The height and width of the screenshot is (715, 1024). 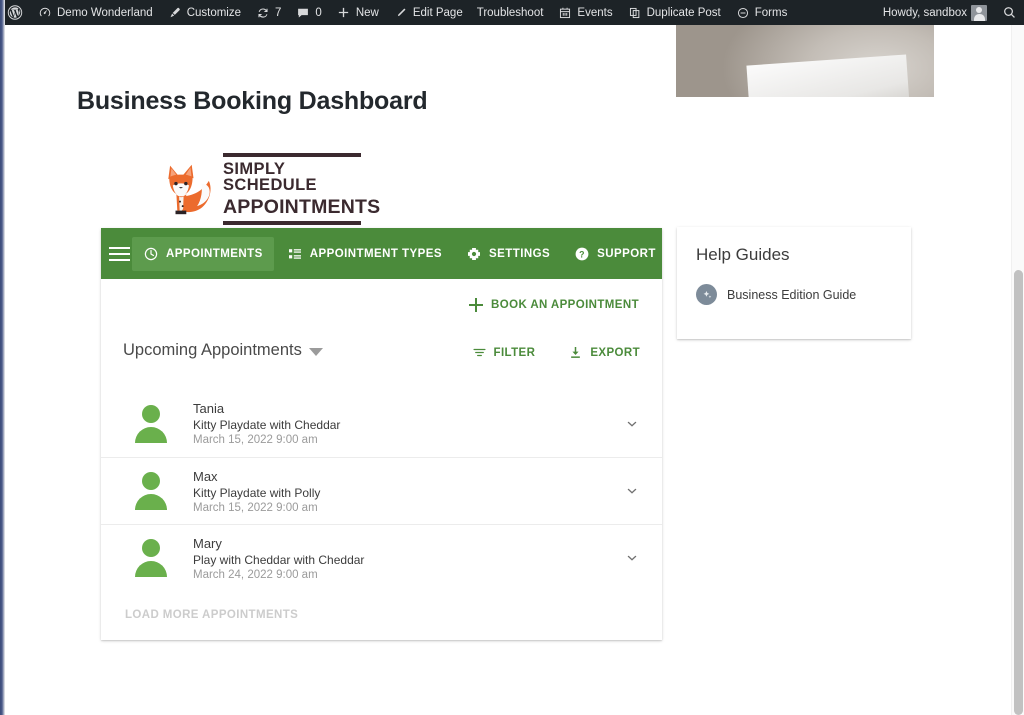 What do you see at coordinates (270, 177) in the screenshot?
I see `logo-wordmark-line1: SIMPLY SCHEDULE` at bounding box center [270, 177].